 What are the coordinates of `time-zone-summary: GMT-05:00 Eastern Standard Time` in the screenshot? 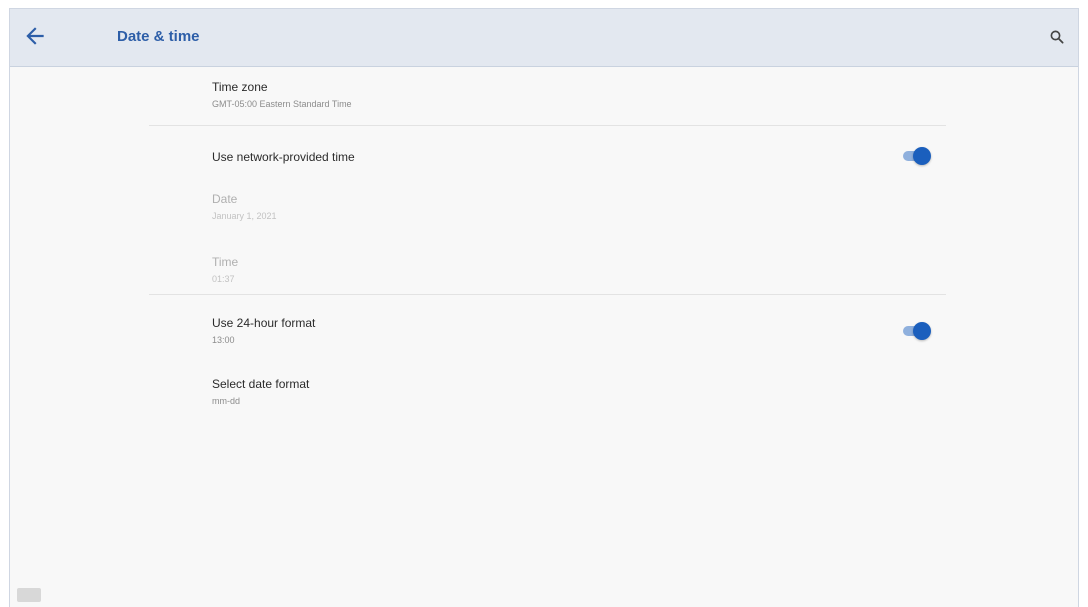 It's located at (282, 104).